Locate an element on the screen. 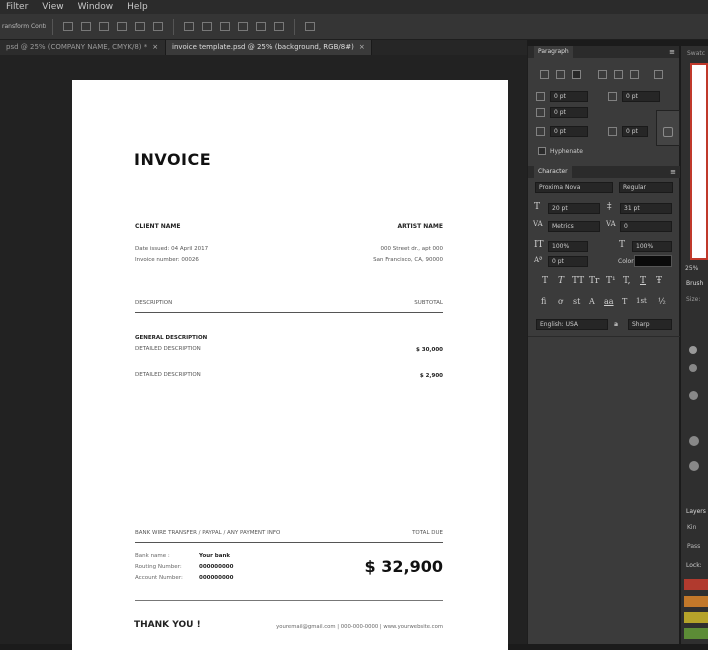 The width and height of the screenshot is (708, 650). language-select: English: USA is located at coordinates (572, 324).